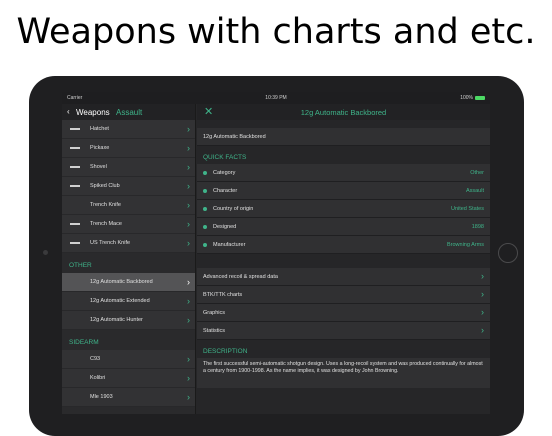 The image size is (552, 436). I want to click on link-statistics: Statistics ›, so click(343, 331).